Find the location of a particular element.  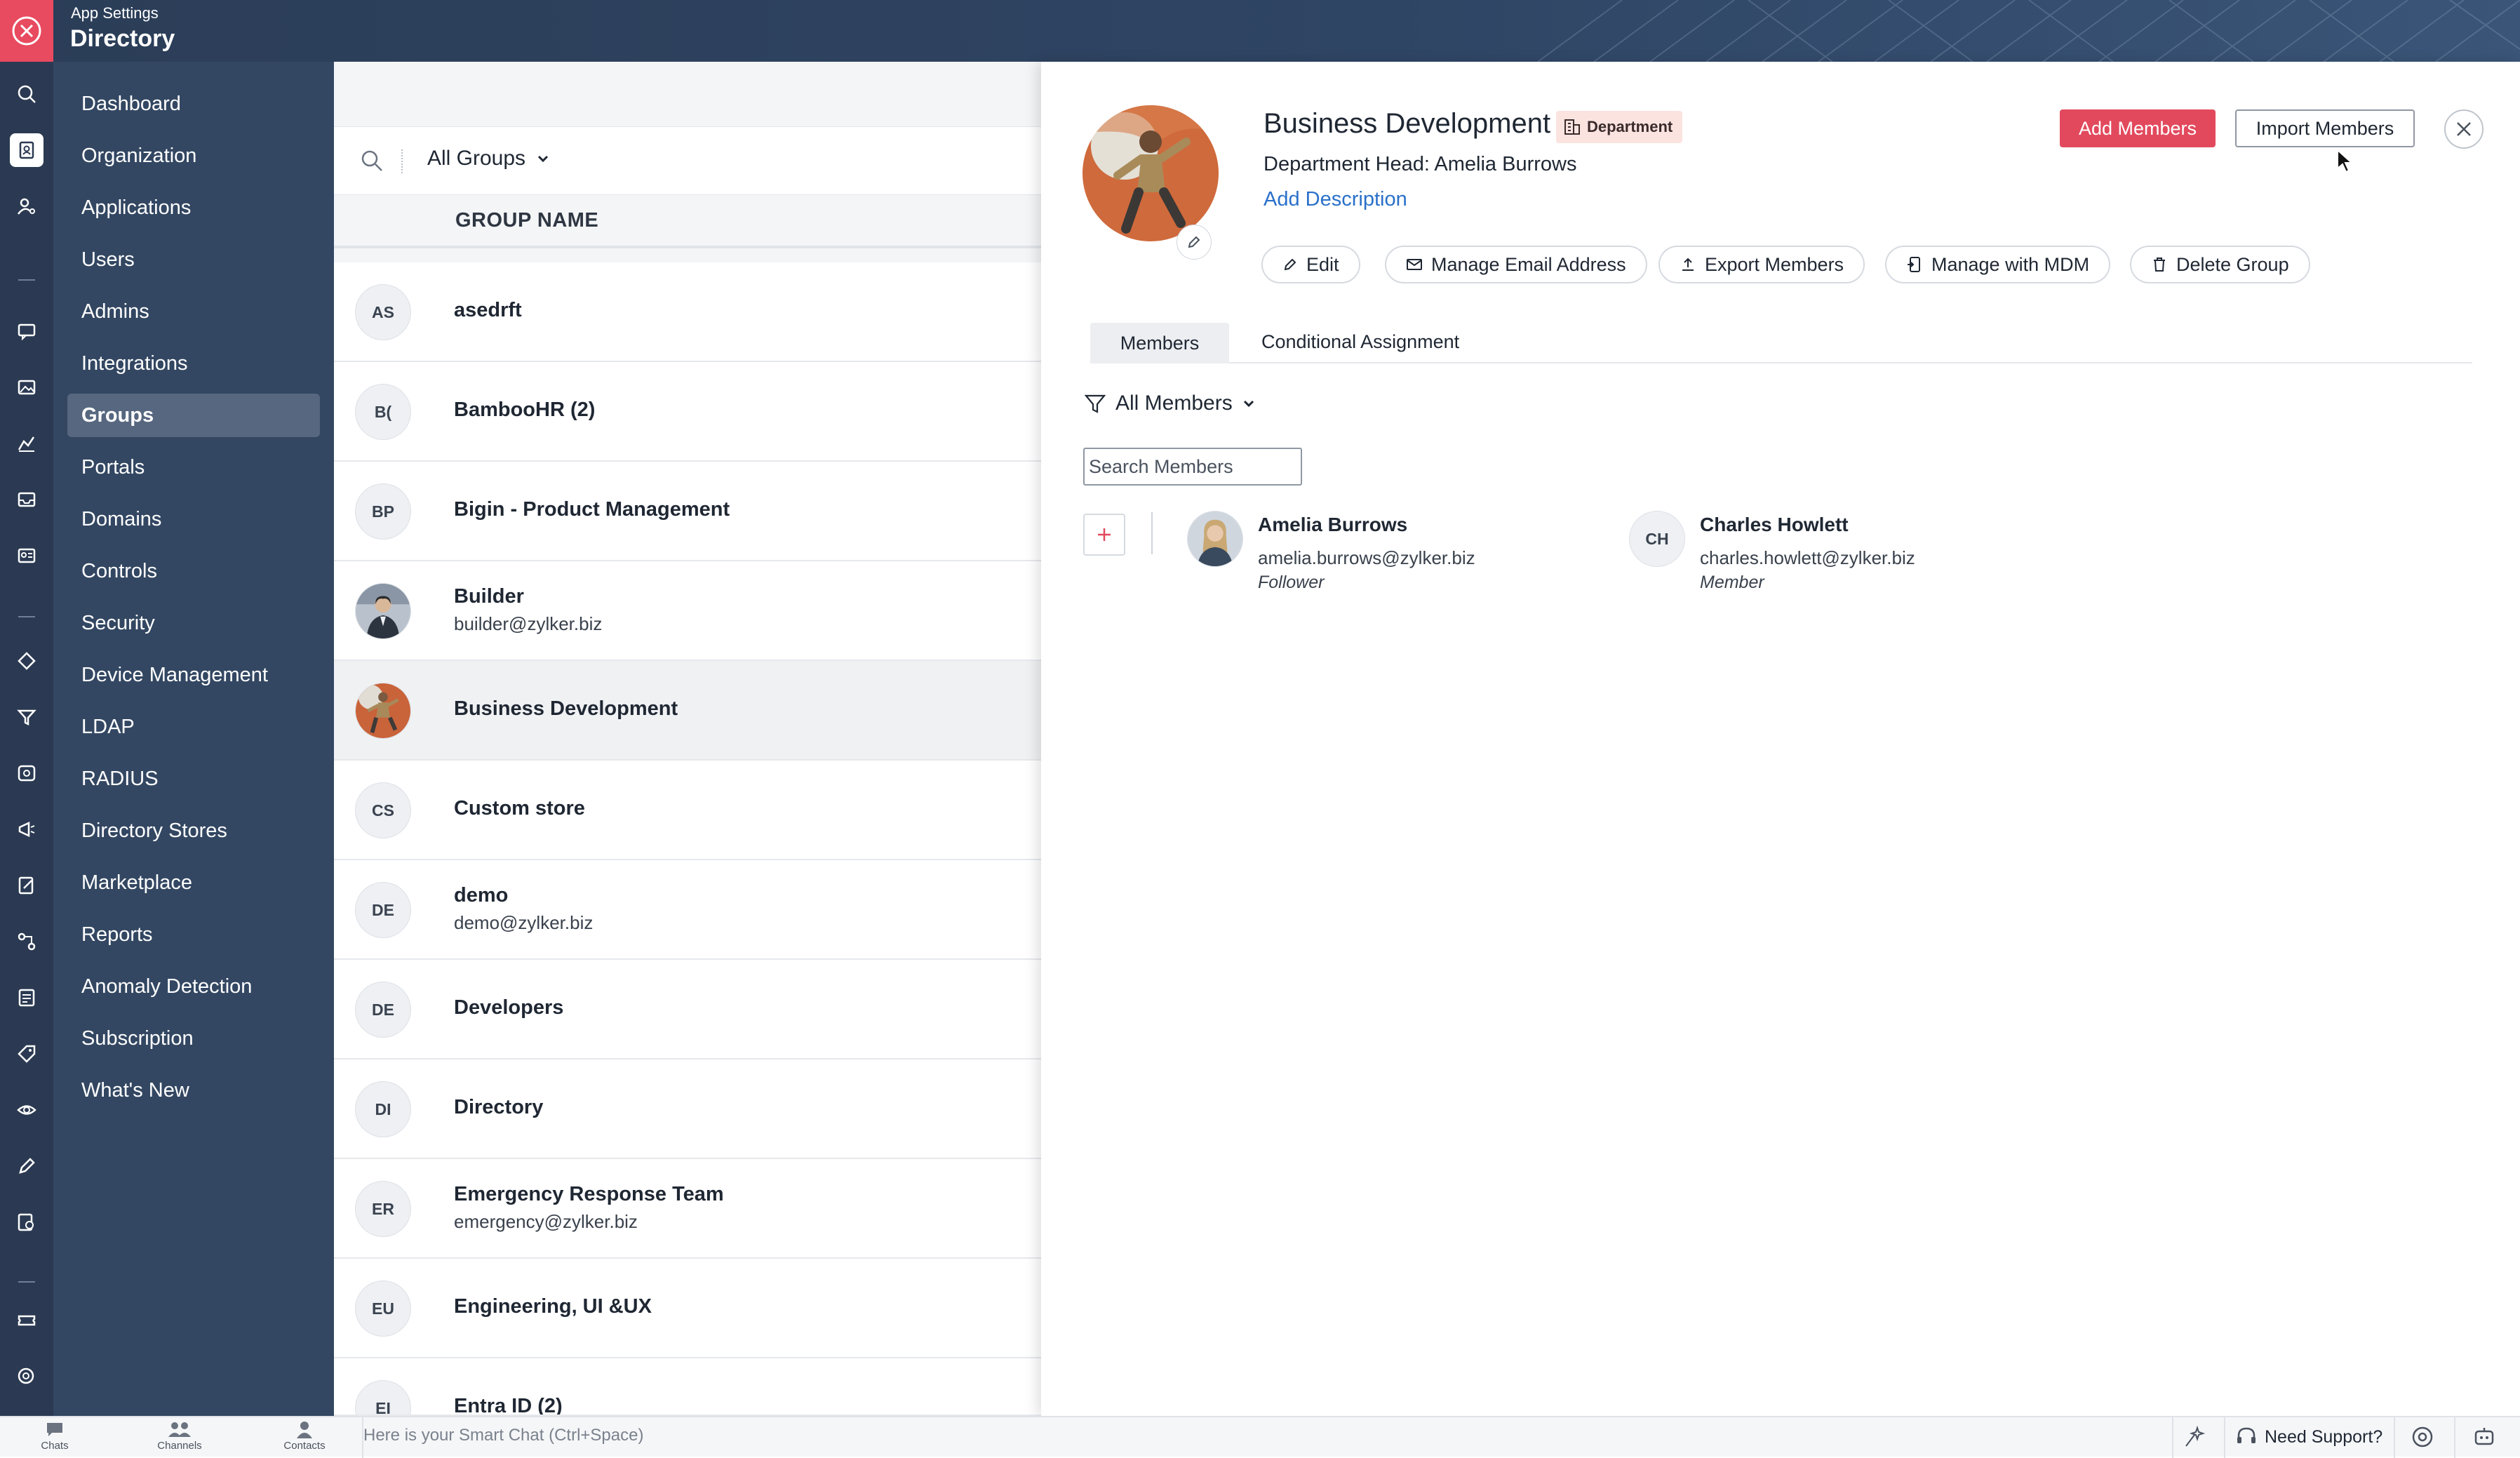

need-support-button: Need Support? is located at coordinates (2308, 1437).